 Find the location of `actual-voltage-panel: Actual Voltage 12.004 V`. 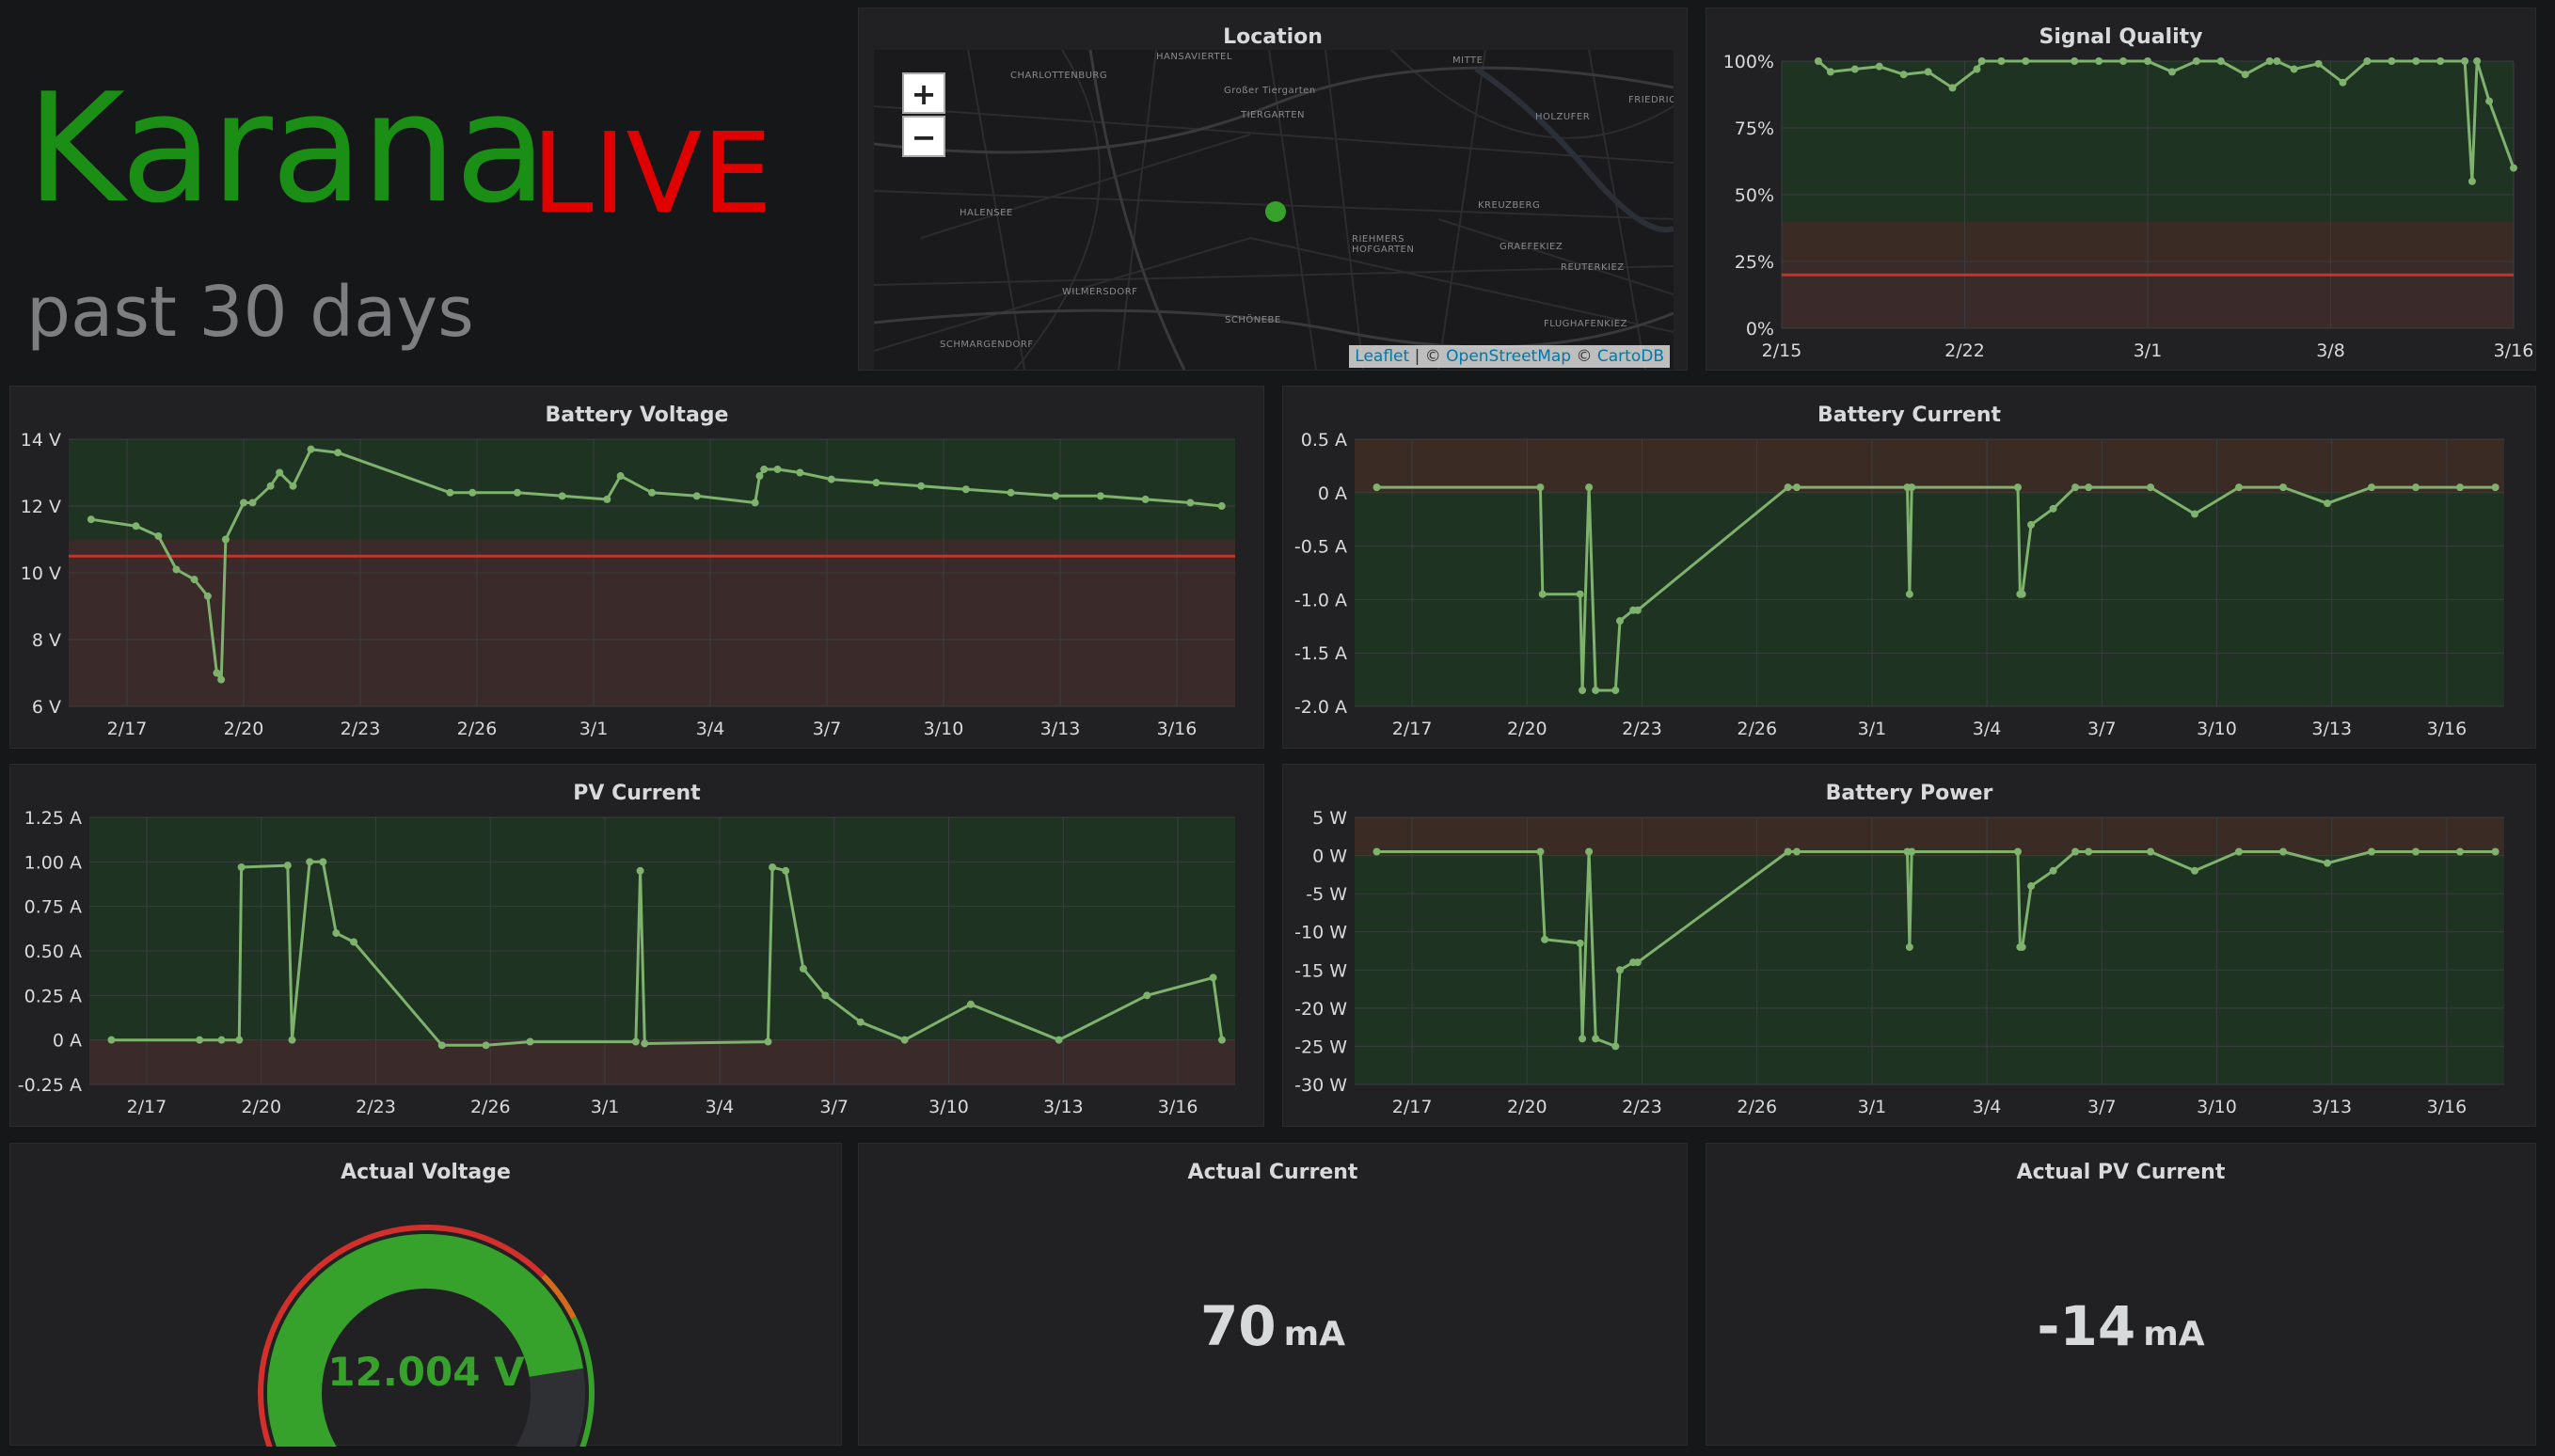

actual-voltage-panel: Actual Voltage 12.004 V is located at coordinates (426, 1299).